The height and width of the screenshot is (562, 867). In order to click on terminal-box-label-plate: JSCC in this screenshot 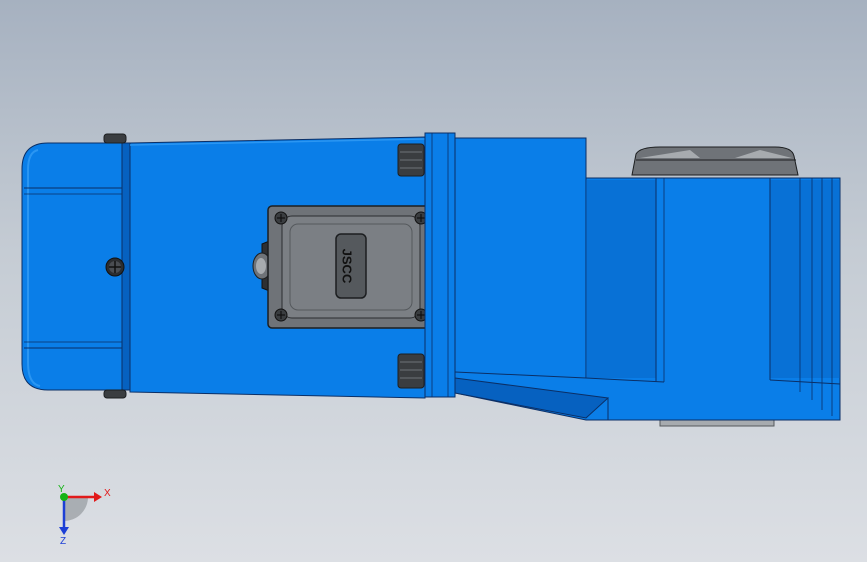, I will do `click(351, 266)`.